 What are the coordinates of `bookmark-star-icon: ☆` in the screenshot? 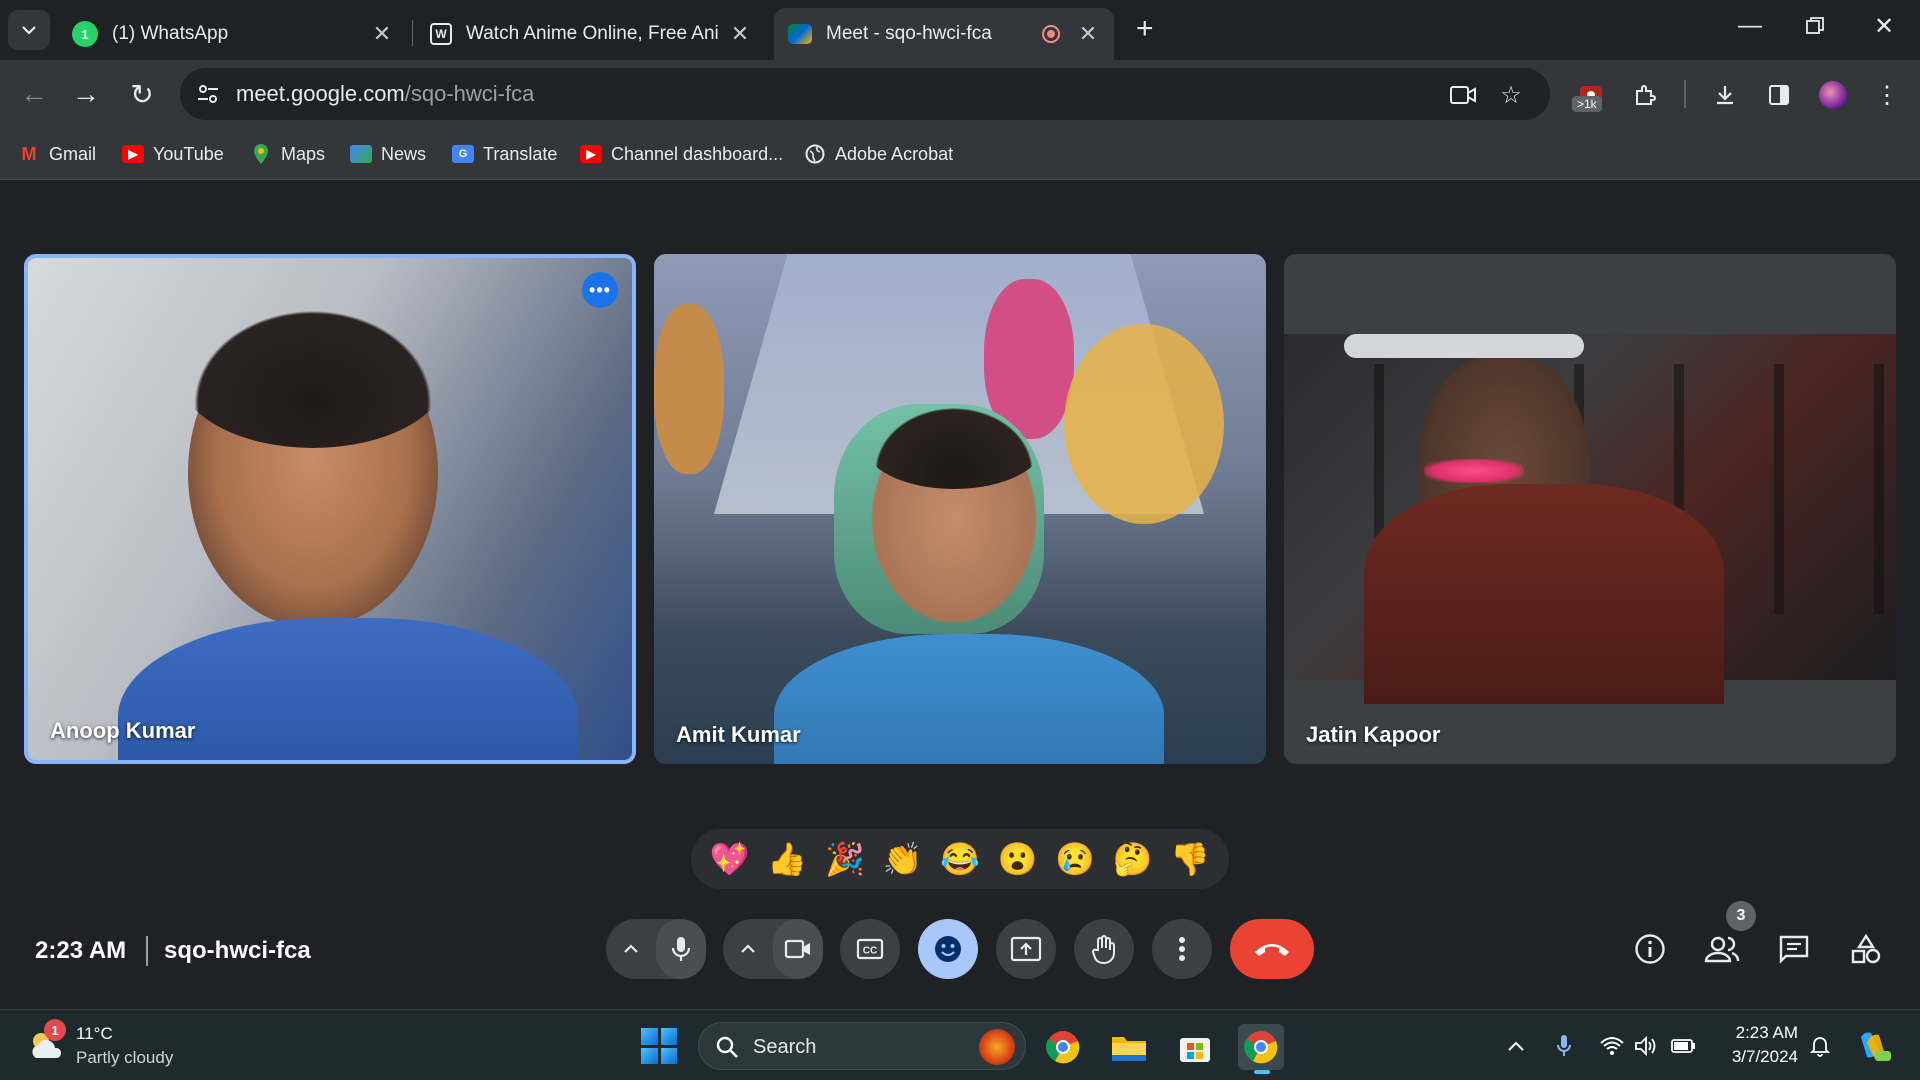 It's located at (1511, 95).